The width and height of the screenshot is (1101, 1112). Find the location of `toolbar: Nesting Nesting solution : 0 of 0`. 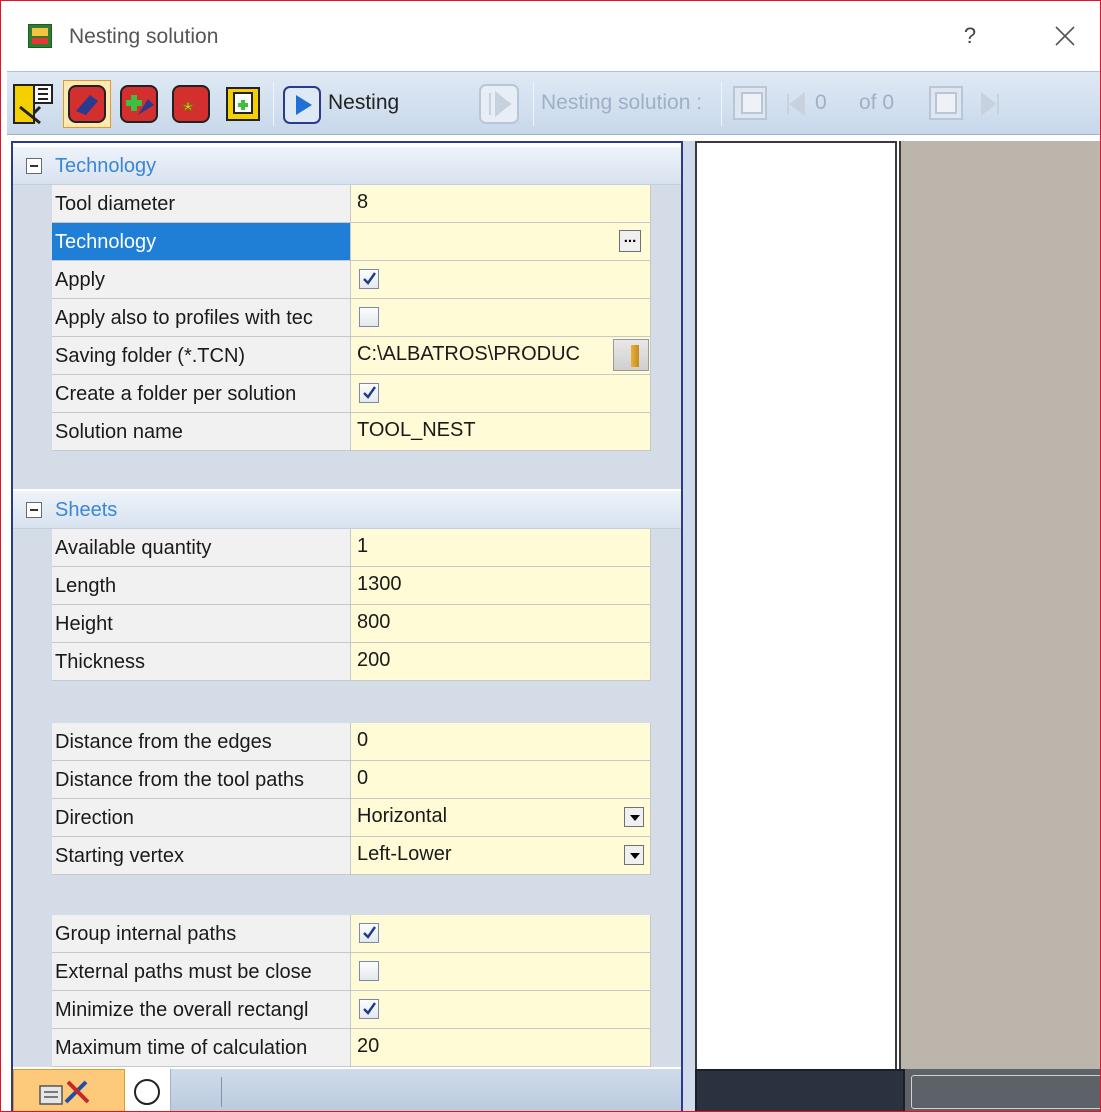

toolbar: Nesting Nesting solution : 0 of 0 is located at coordinates (553, 103).